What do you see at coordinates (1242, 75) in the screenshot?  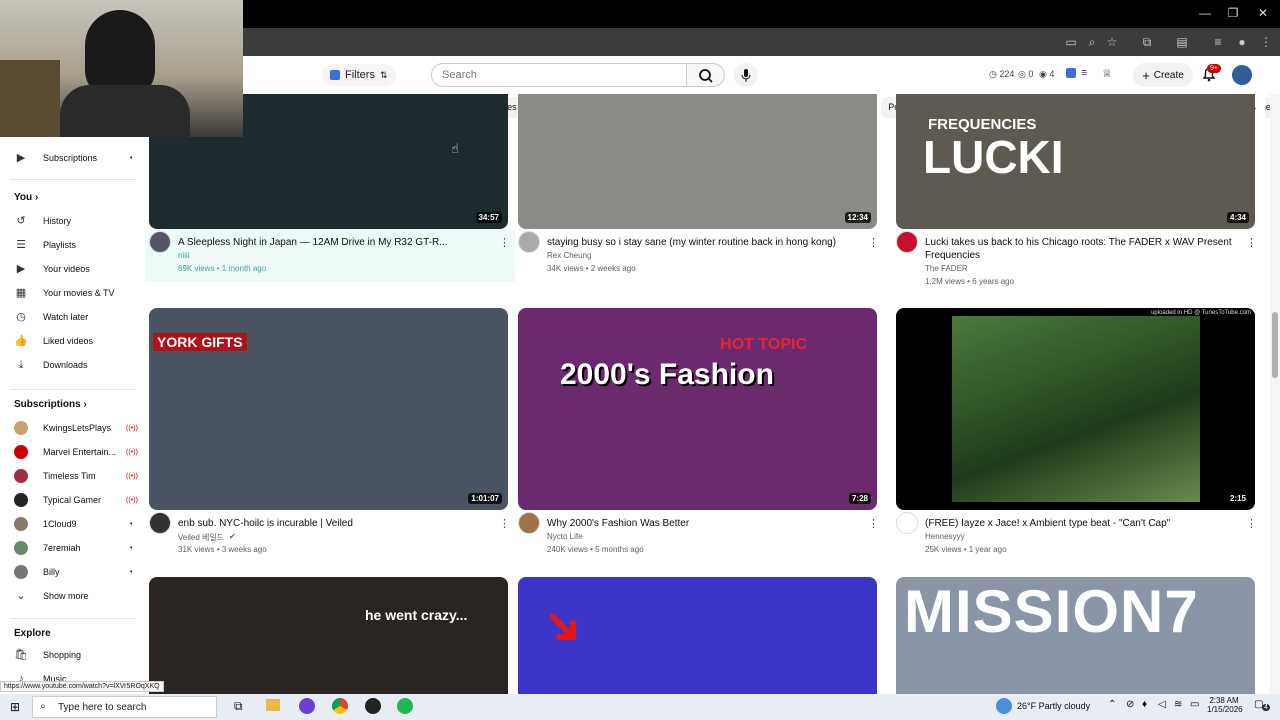 I see `account-avatar` at bounding box center [1242, 75].